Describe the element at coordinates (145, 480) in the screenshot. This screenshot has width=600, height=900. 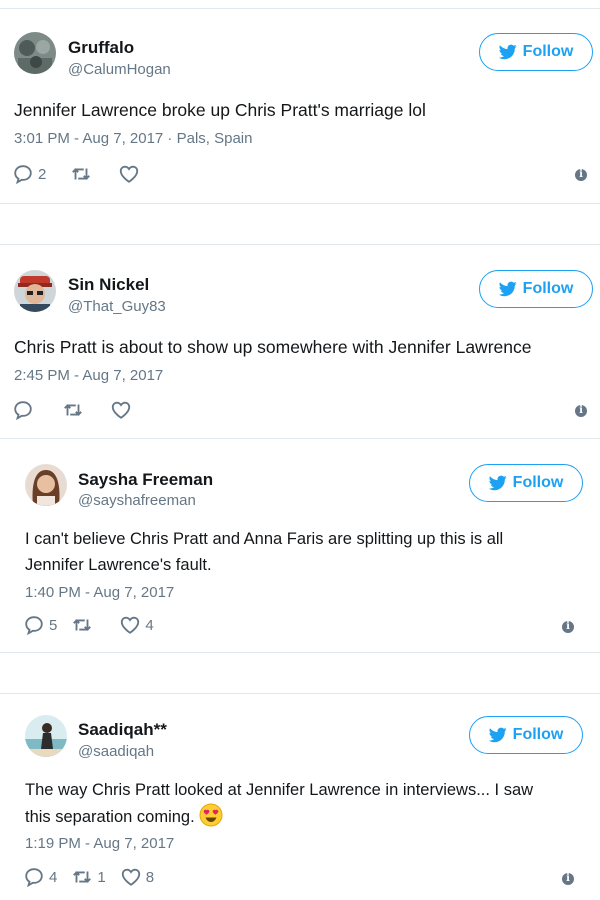
I see `display-name: Saysha Freeman` at that location.